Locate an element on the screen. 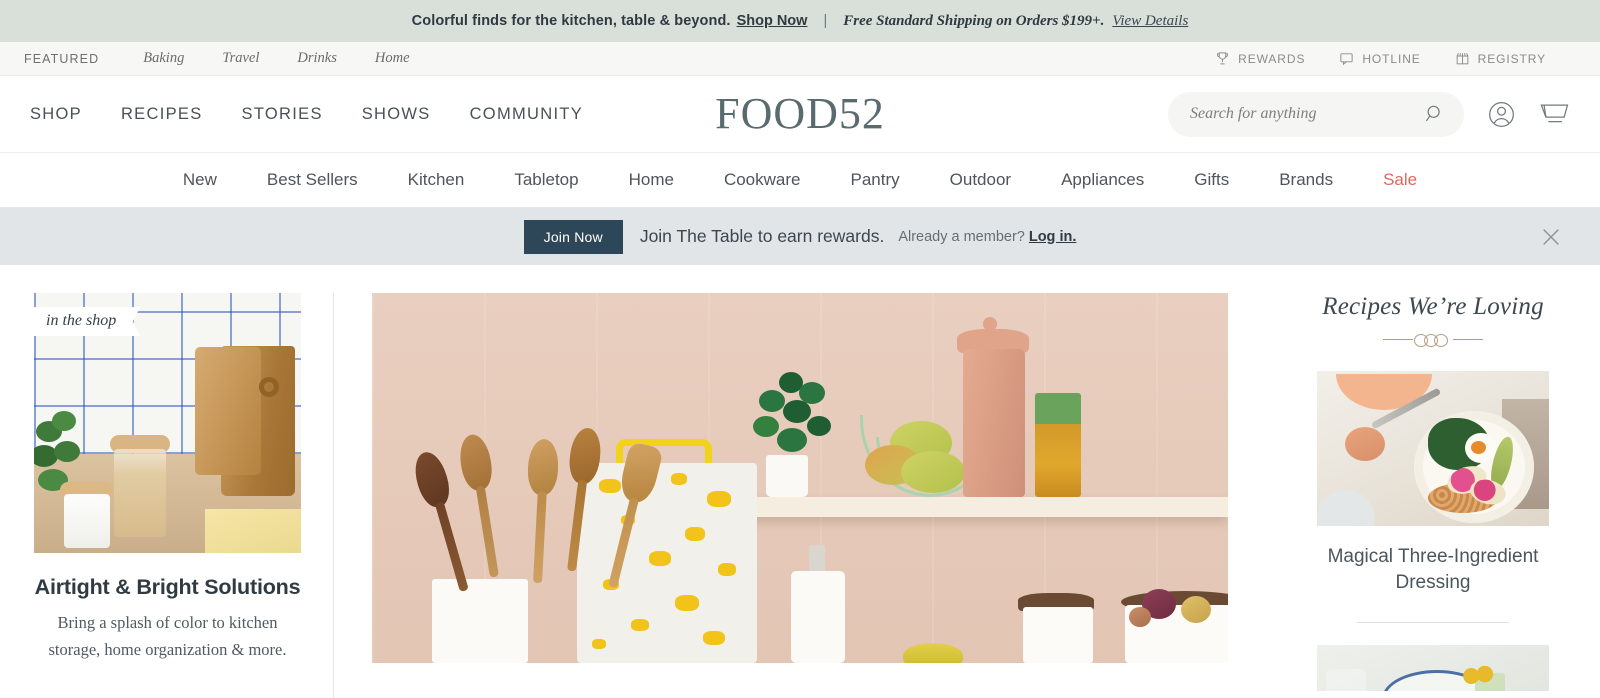  category-tabletop: Tabletop is located at coordinates (546, 180).